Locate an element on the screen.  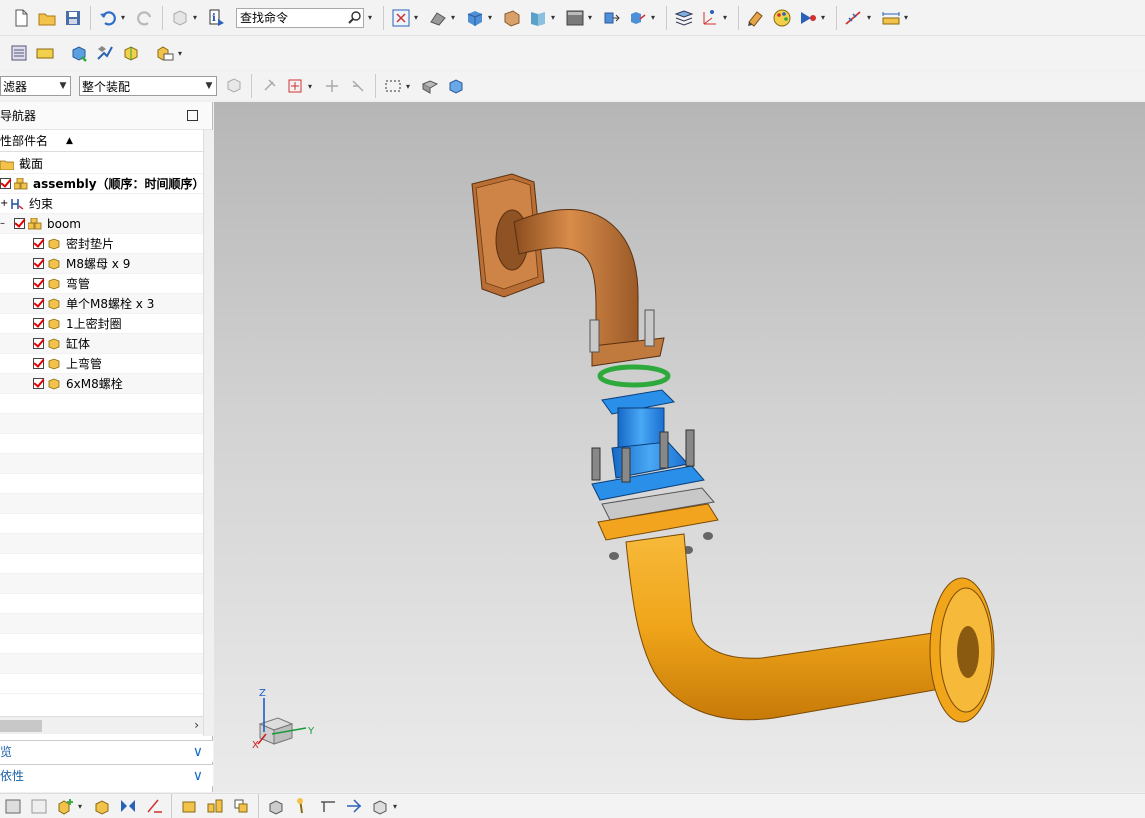
rectangle-select-icon is located at coordinates (393, 86).